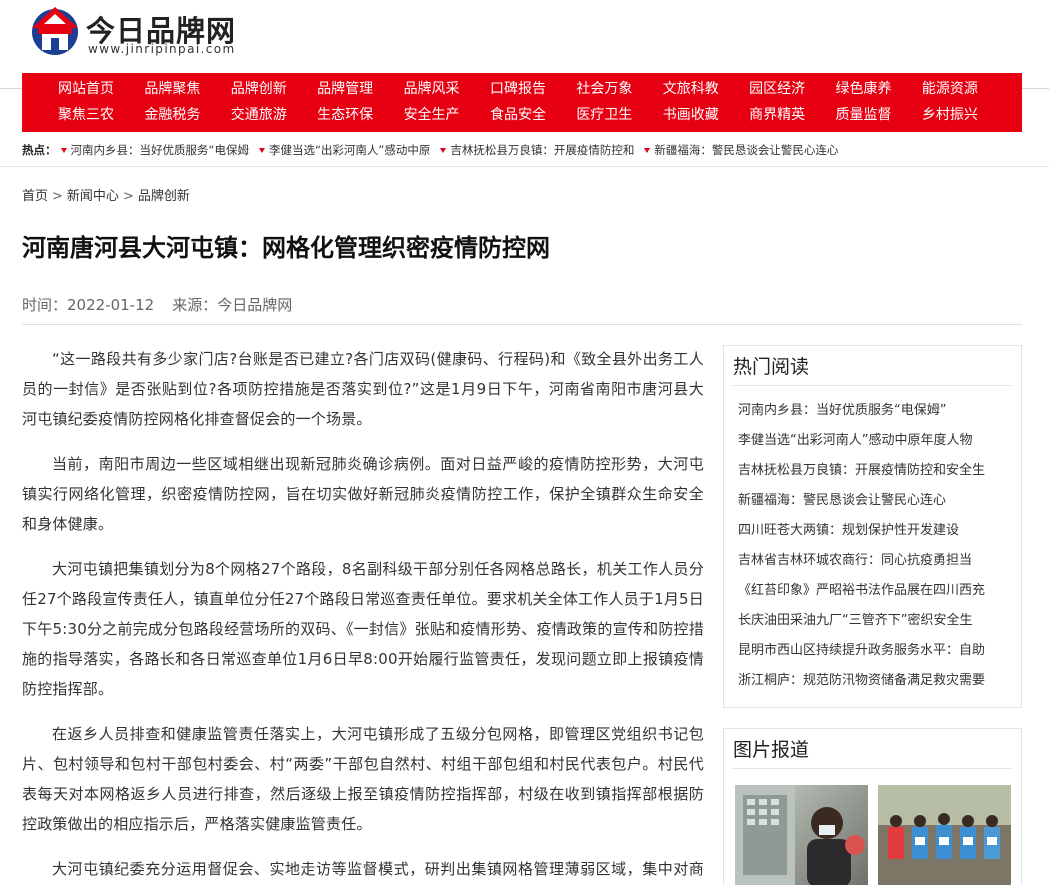 Image resolution: width=1049 pixels, height=885 pixels. Describe the element at coordinates (879, 115) in the screenshot. I see `nav-item: 质量监督` at that location.